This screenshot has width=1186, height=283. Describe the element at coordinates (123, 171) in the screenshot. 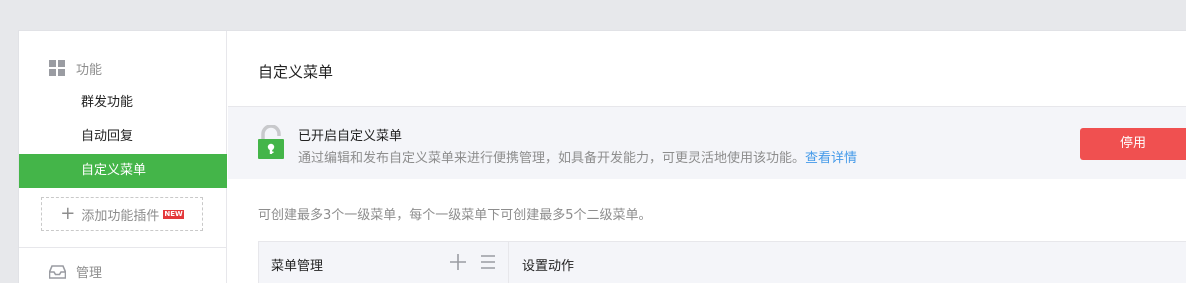

I see `sidebar-item-custom-menu: 自定义菜单` at that location.